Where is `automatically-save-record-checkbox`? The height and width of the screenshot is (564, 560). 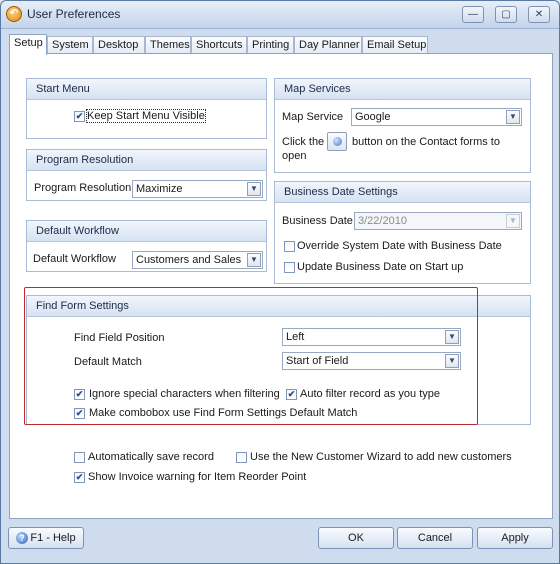
automatically-save-record-checkbox is located at coordinates (79, 457).